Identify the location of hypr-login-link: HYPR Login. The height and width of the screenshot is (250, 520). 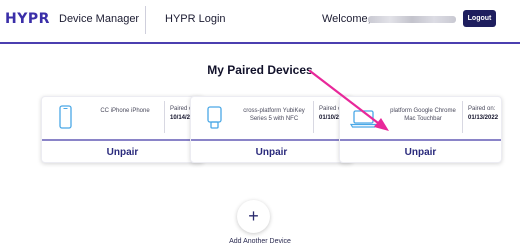
(195, 19).